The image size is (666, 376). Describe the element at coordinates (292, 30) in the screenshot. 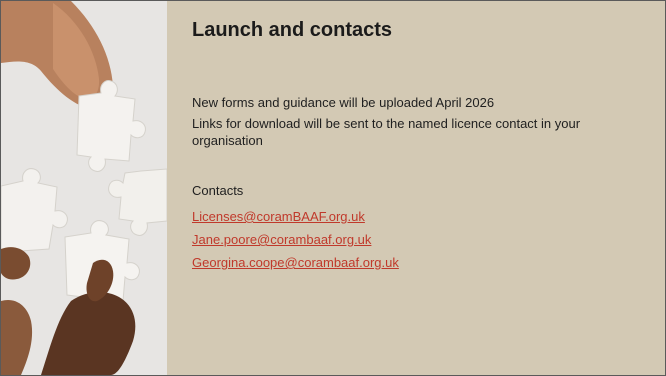

I see `slide-title: Launch and contacts` at that location.